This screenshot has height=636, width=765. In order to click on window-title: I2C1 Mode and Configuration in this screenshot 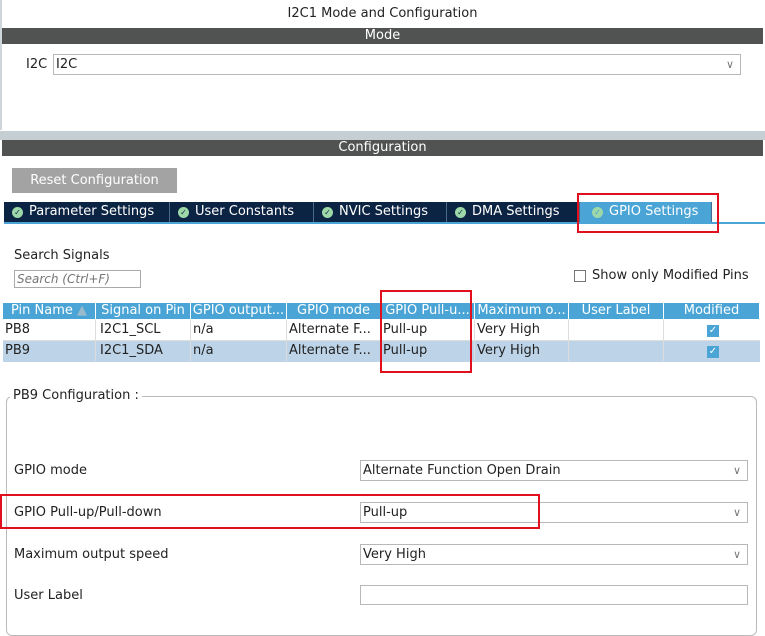, I will do `click(382, 13)`.